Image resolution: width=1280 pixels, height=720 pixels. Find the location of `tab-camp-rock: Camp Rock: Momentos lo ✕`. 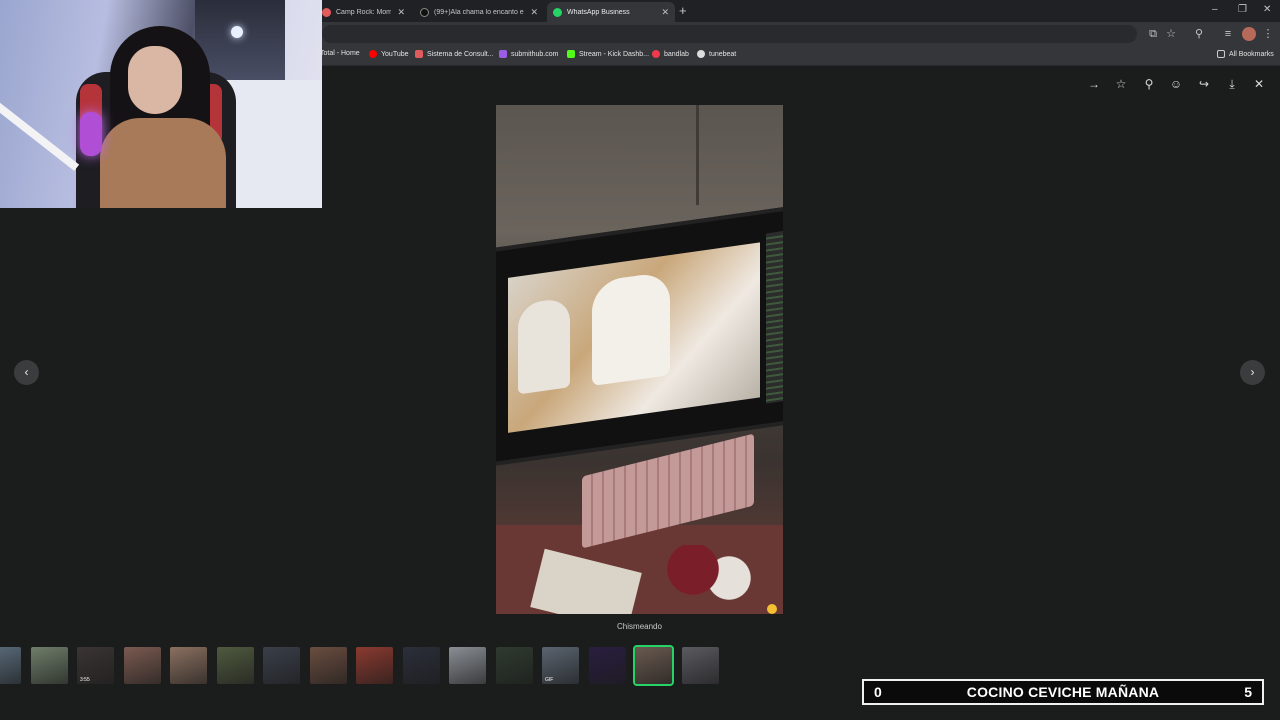

tab-camp-rock: Camp Rock: Momentos lo ✕ is located at coordinates (363, 12).